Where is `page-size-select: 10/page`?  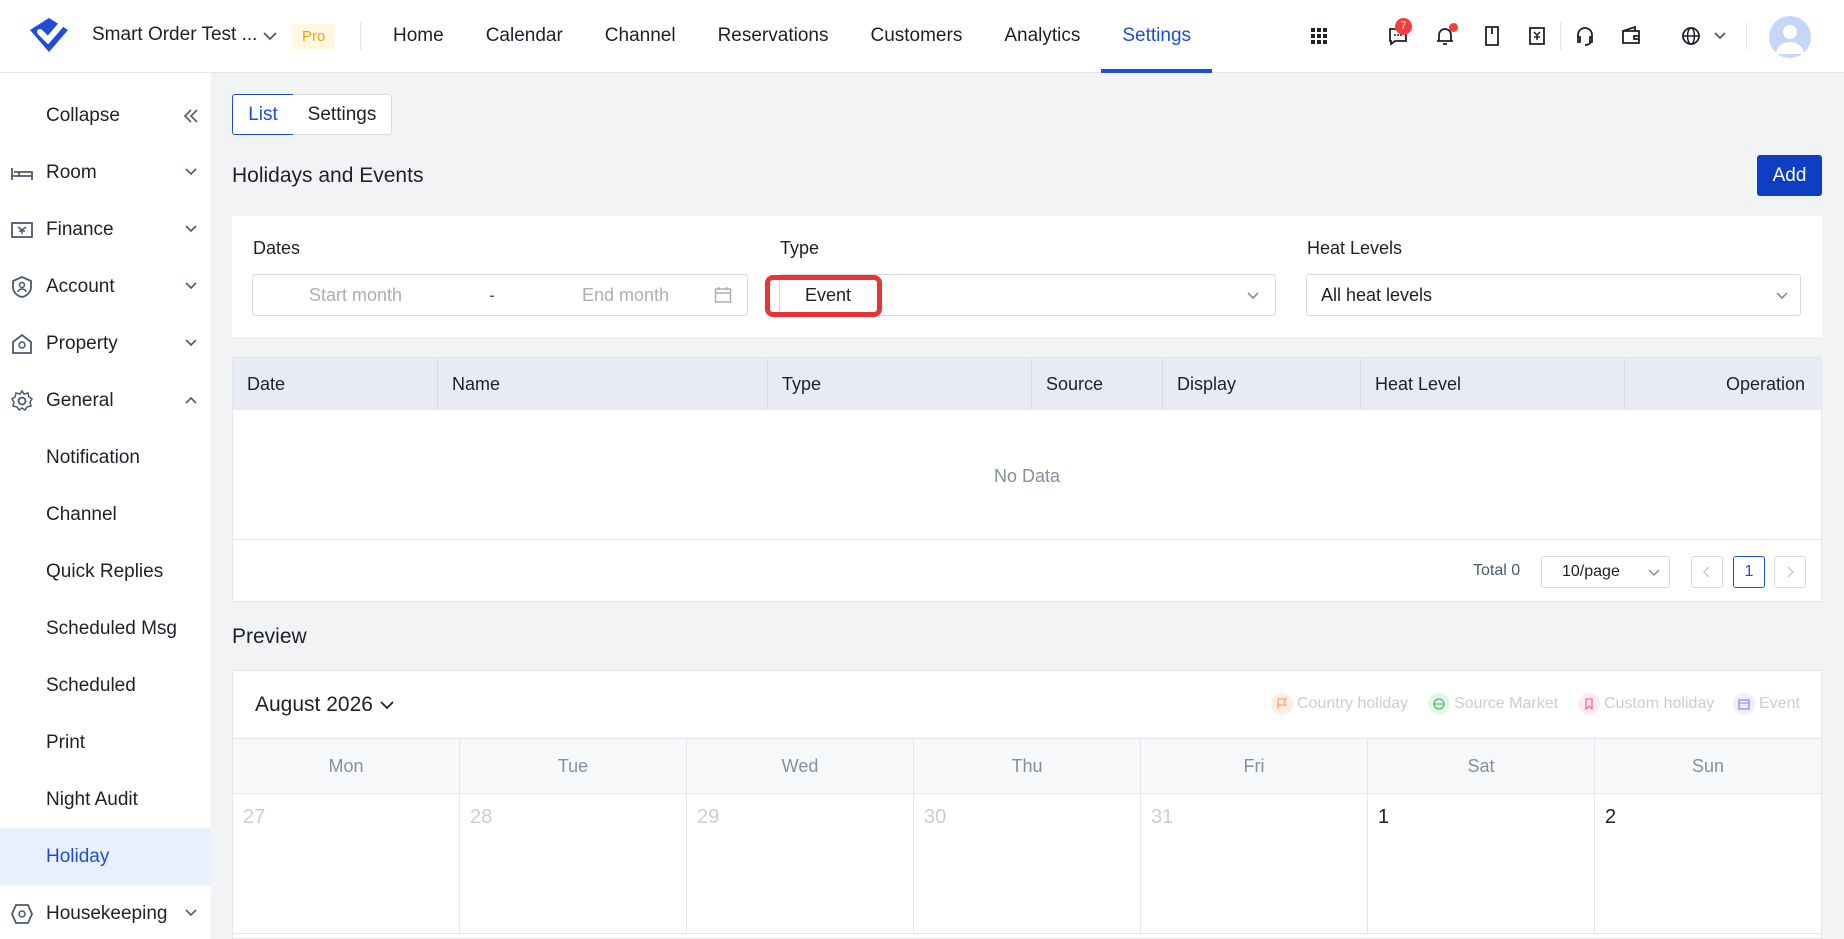
page-size-select: 10/page is located at coordinates (1605, 572).